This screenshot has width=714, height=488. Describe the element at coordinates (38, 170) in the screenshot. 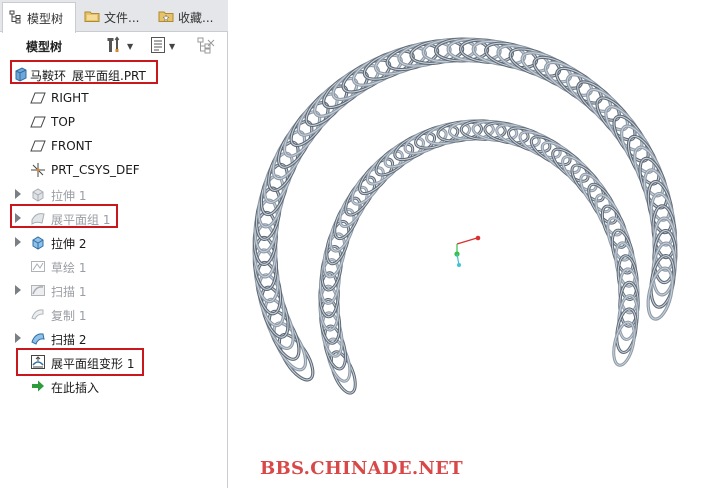

I see `csys-icon` at that location.